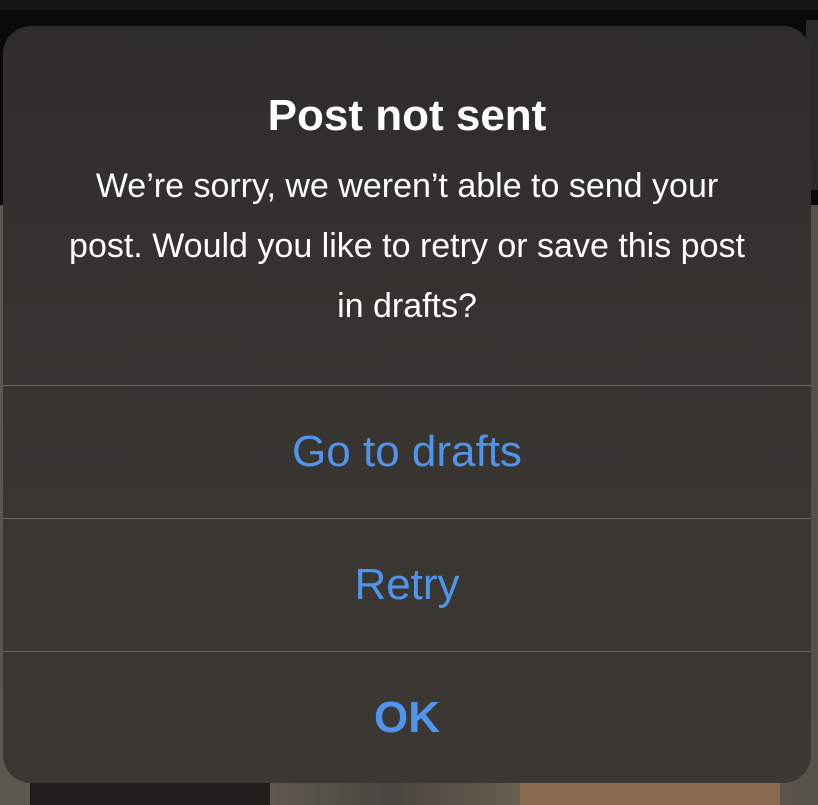 This screenshot has width=818, height=805. I want to click on background-top-bar, so click(409, 5).